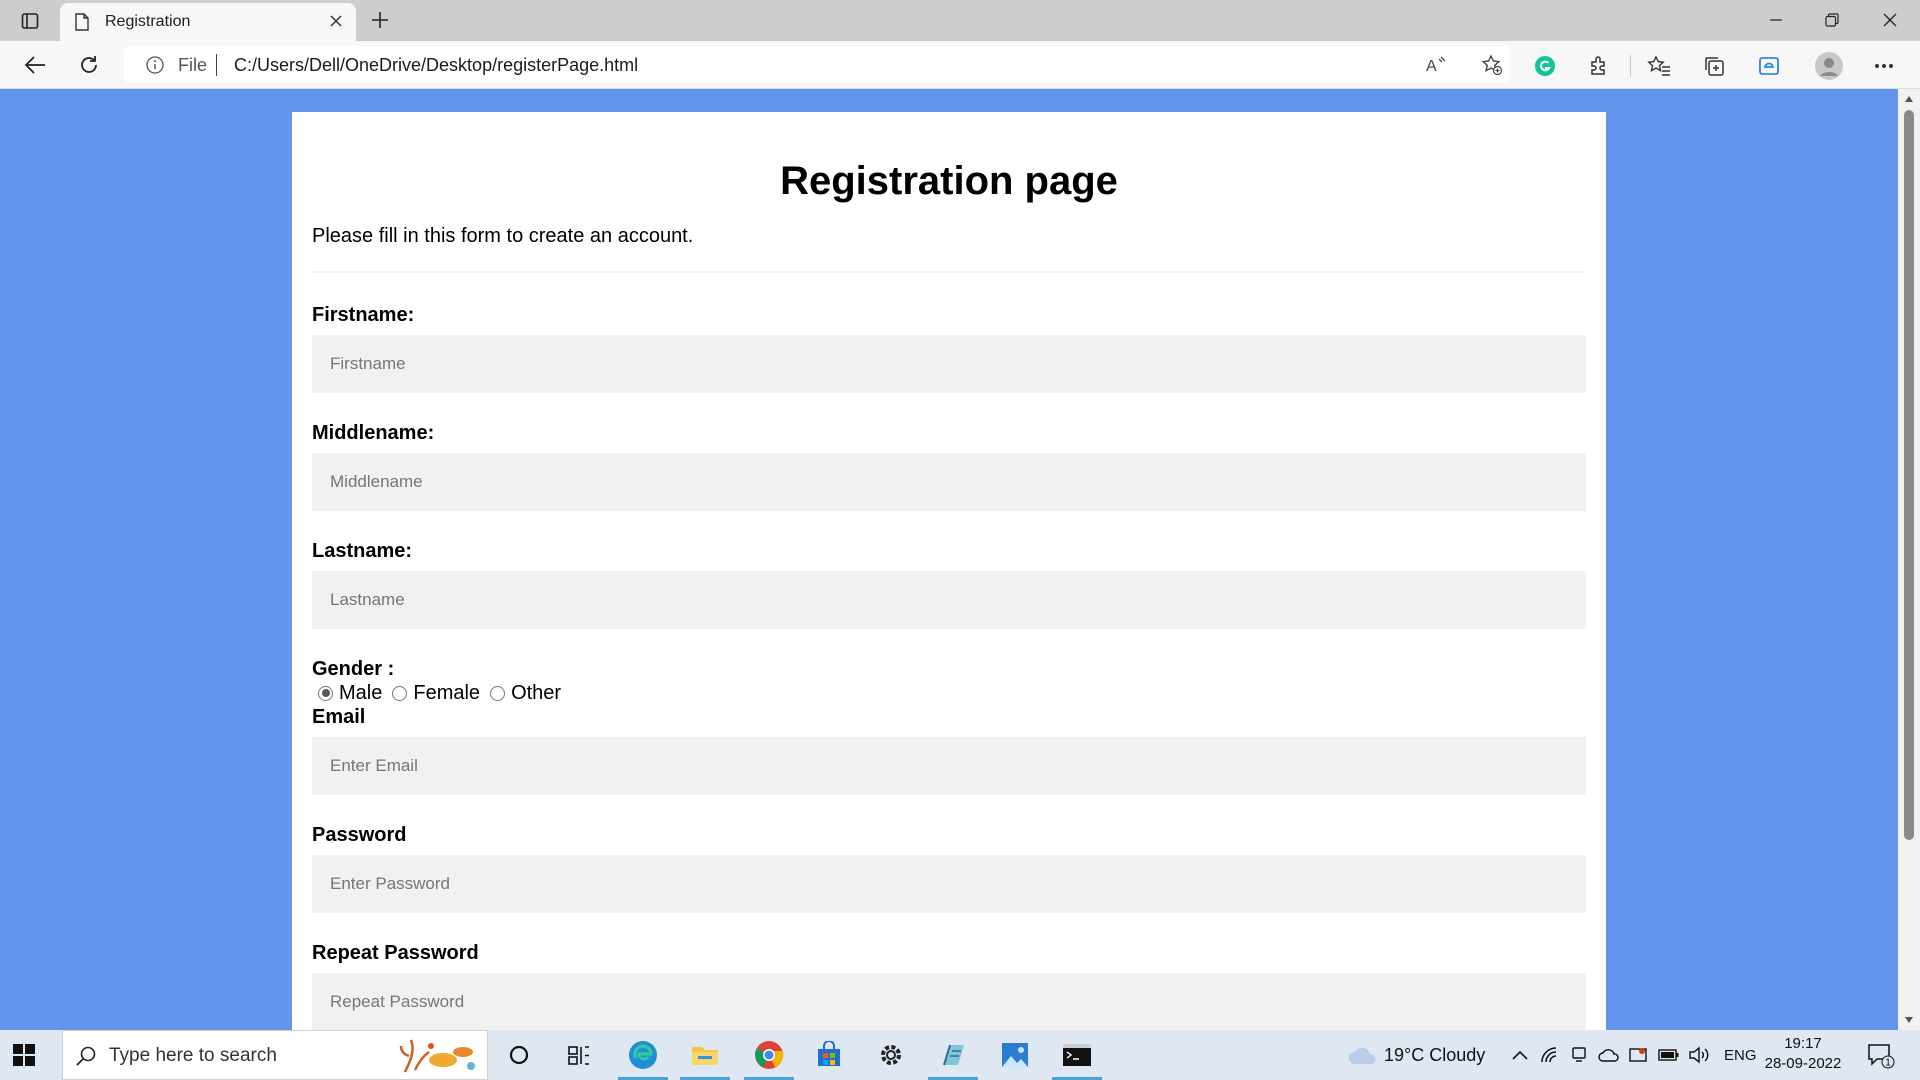  Describe the element at coordinates (24, 1057) in the screenshot. I see `windows-start-icon` at that location.